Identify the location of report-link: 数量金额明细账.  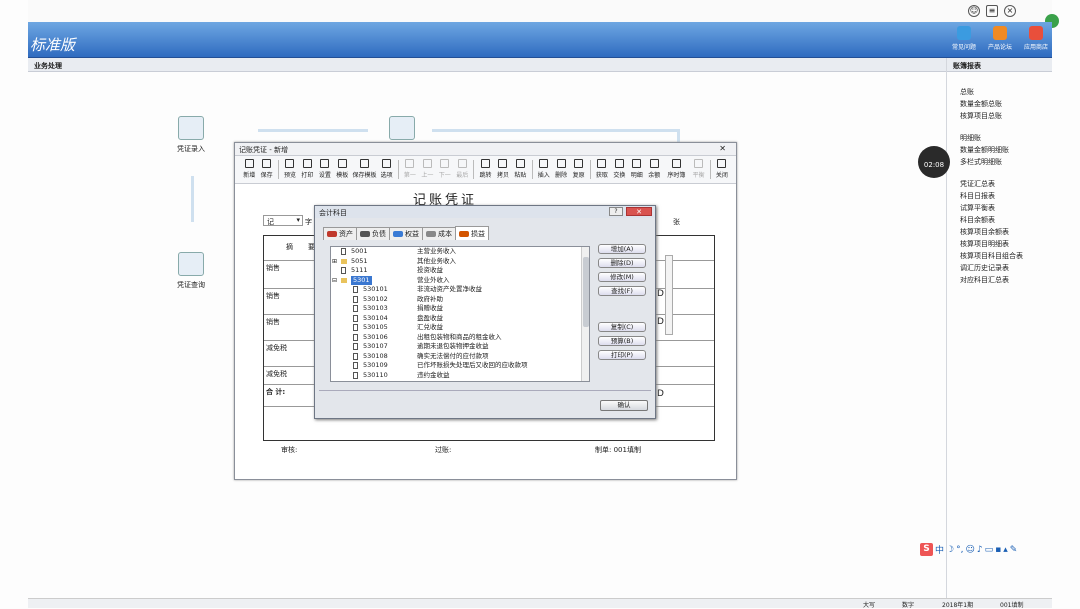
(1005, 150).